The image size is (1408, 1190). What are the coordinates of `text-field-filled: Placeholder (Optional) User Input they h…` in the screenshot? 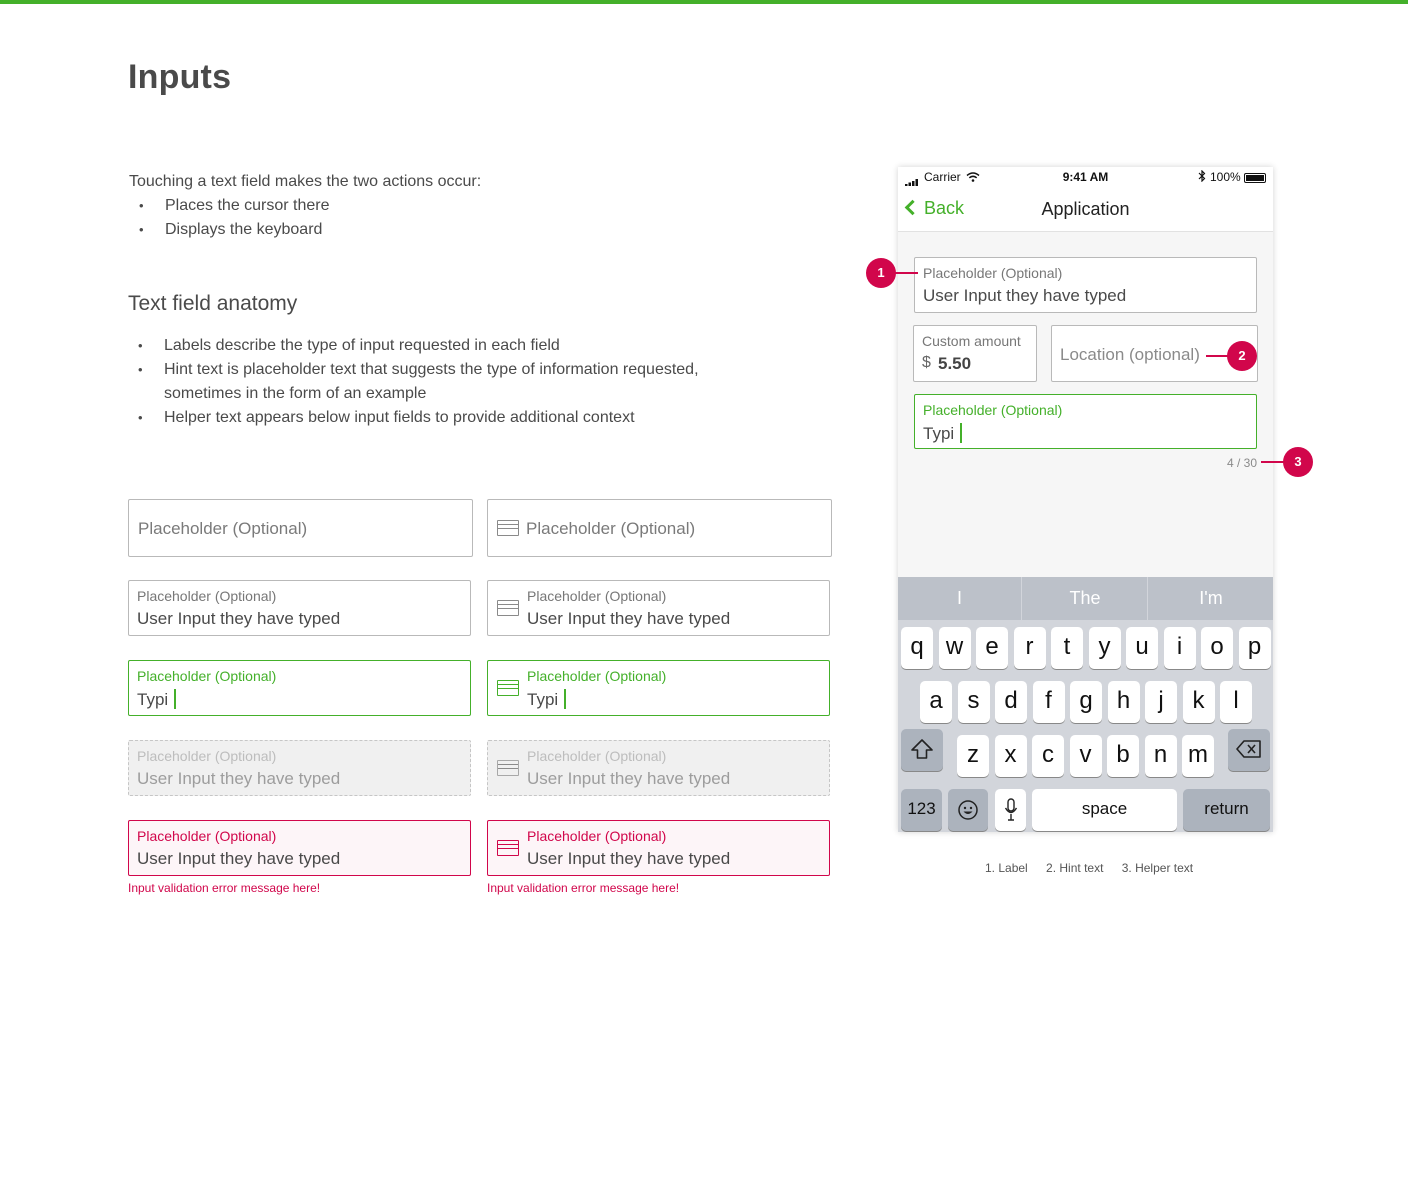 It's located at (299, 608).